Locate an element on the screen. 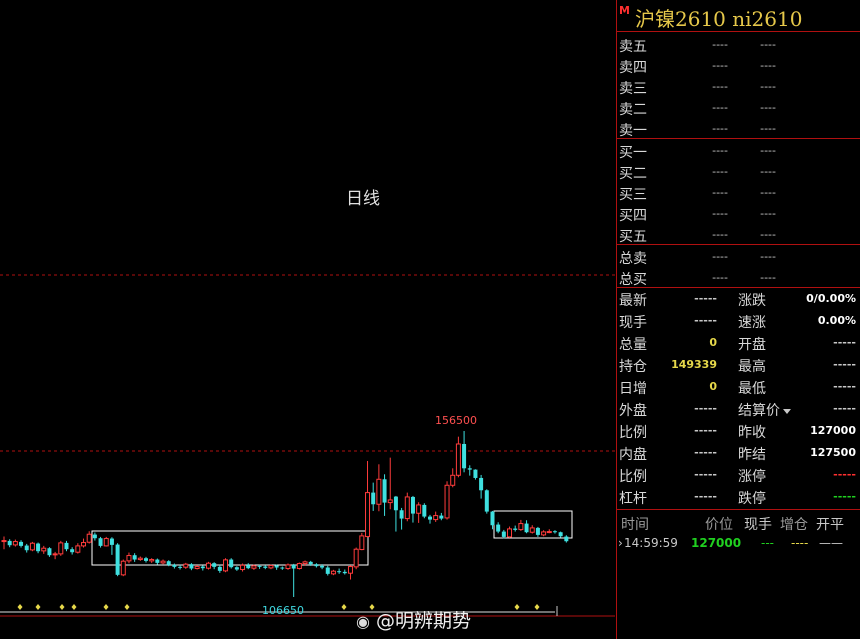 The image size is (860, 639). dropdown-caret-icon is located at coordinates (787, 411).